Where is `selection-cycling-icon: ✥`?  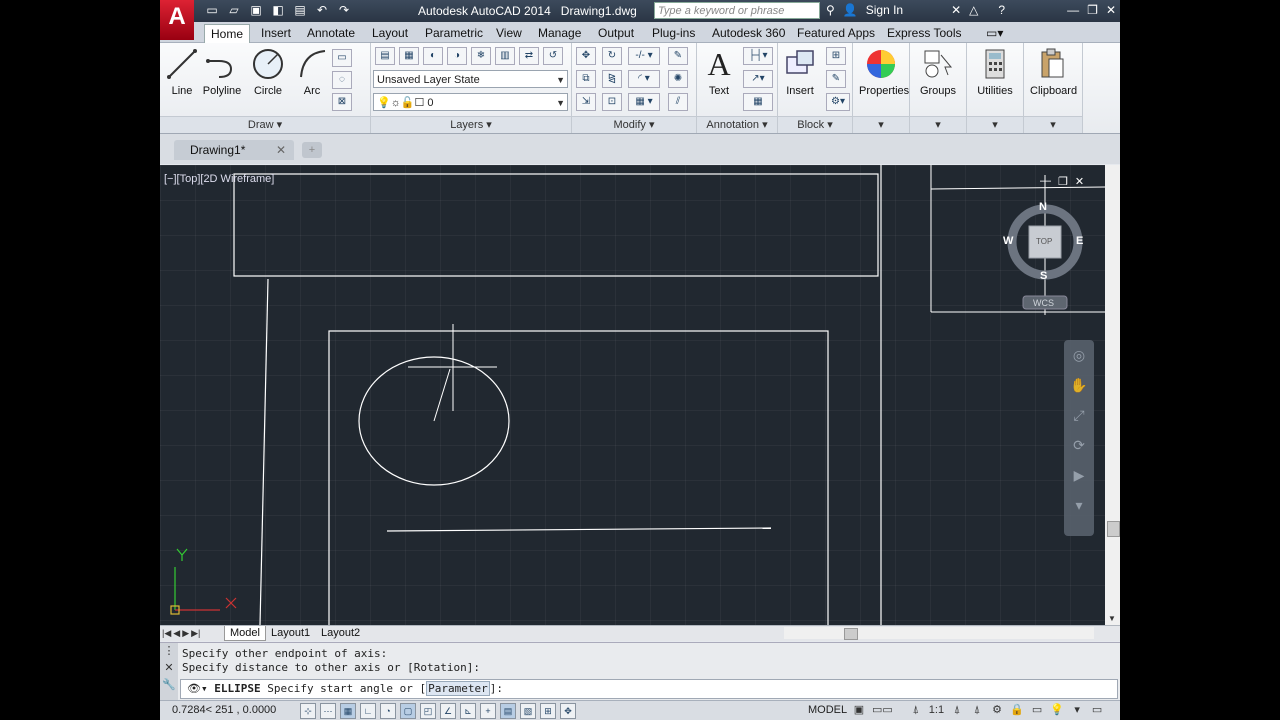
selection-cycling-icon: ✥ is located at coordinates (568, 711).